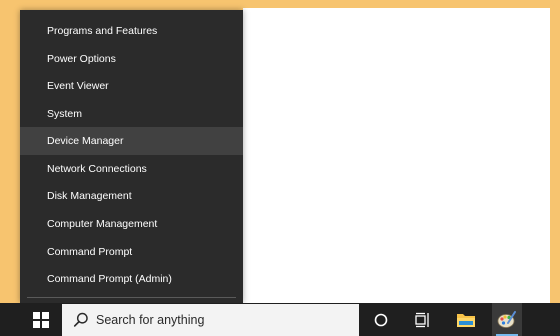 The width and height of the screenshot is (560, 336). I want to click on file-explorer-icon, so click(466, 320).